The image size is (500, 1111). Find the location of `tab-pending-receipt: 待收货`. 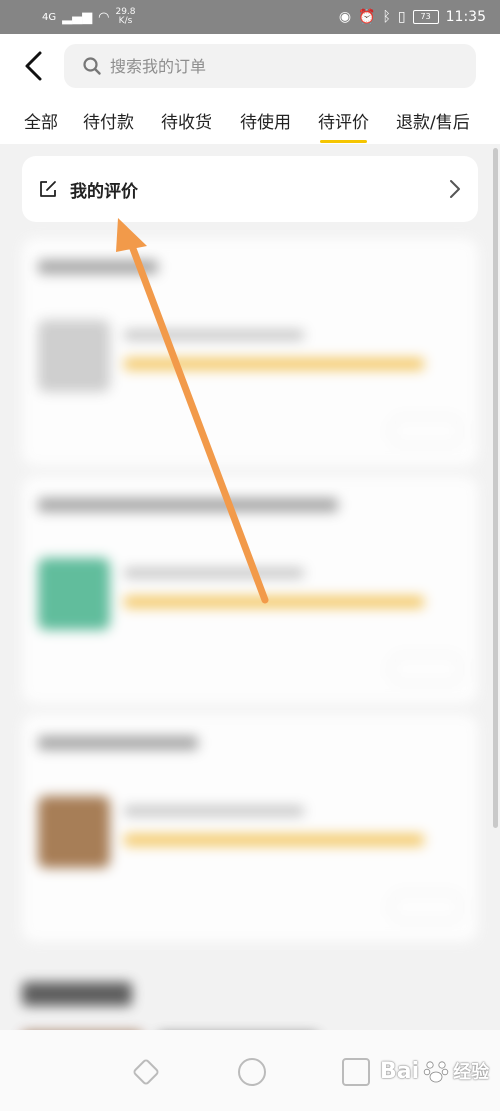

tab-pending-receipt: 待收货 is located at coordinates (186, 120).